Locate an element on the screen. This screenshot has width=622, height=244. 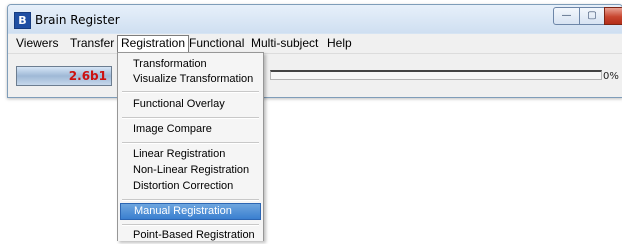
minimize-button: — is located at coordinates (566, 16).